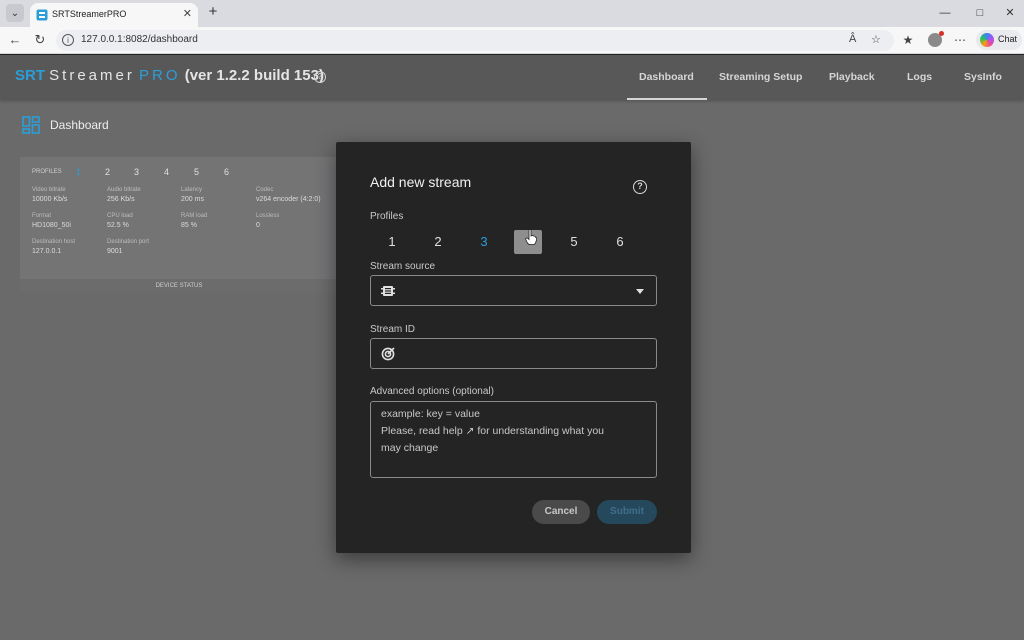 The width and height of the screenshot is (1024, 640). I want to click on url-bar: i 127.0.0.1:8082/dashboard Â ☆, so click(475, 40).